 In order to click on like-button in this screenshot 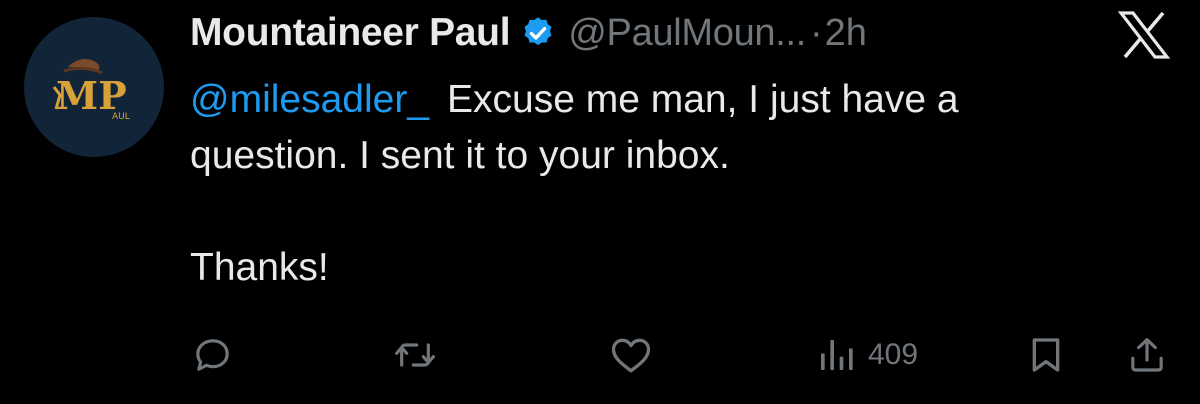, I will do `click(631, 355)`.